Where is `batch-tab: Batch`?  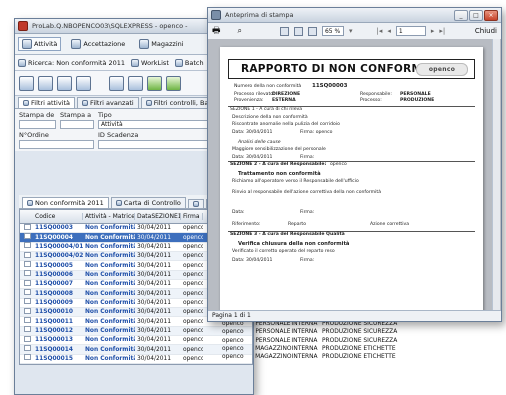 batch-tab: Batch is located at coordinates (189, 62).